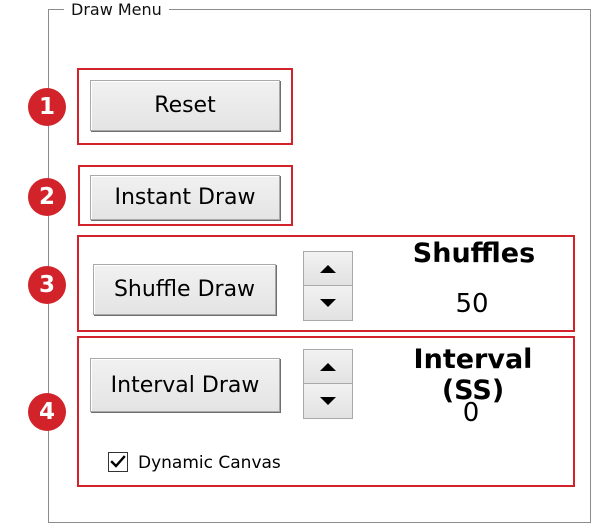  What do you see at coordinates (209, 463) in the screenshot?
I see `dynamic-canvas-label: Dynamic Canvas` at bounding box center [209, 463].